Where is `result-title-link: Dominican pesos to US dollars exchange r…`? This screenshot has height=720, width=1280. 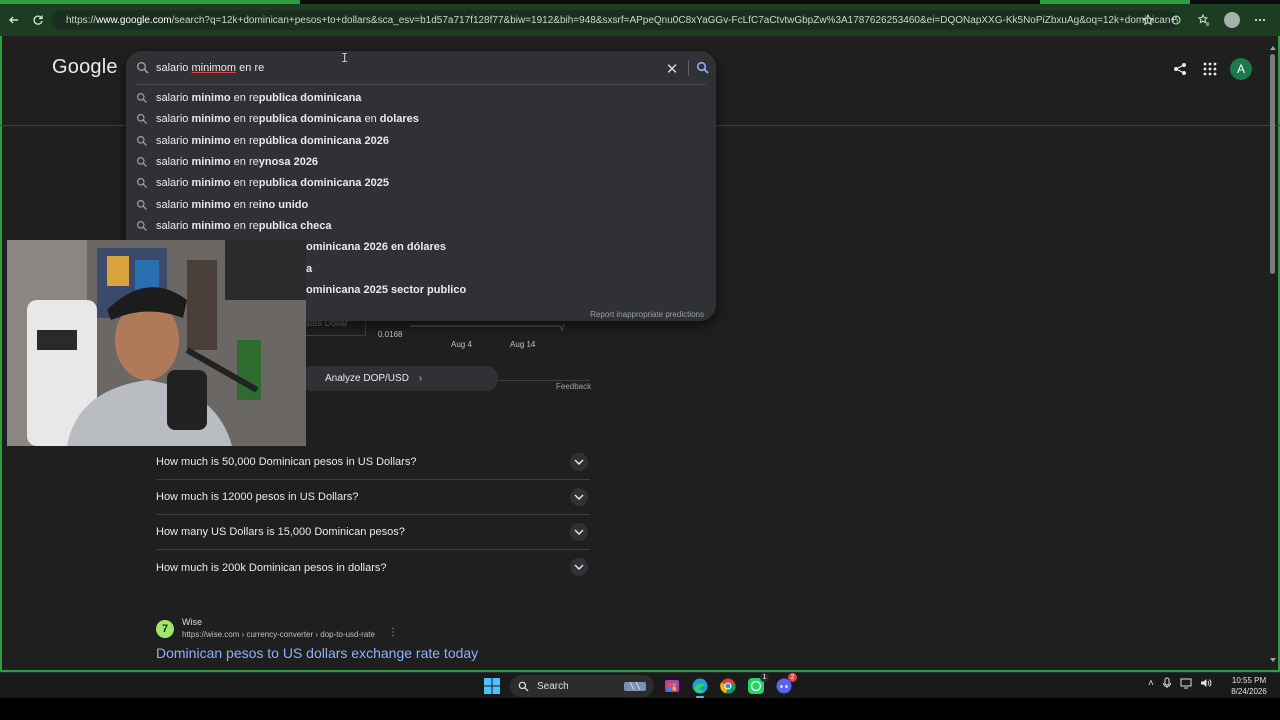 result-title-link: Dominican pesos to US dollars exchange r… is located at coordinates (317, 653).